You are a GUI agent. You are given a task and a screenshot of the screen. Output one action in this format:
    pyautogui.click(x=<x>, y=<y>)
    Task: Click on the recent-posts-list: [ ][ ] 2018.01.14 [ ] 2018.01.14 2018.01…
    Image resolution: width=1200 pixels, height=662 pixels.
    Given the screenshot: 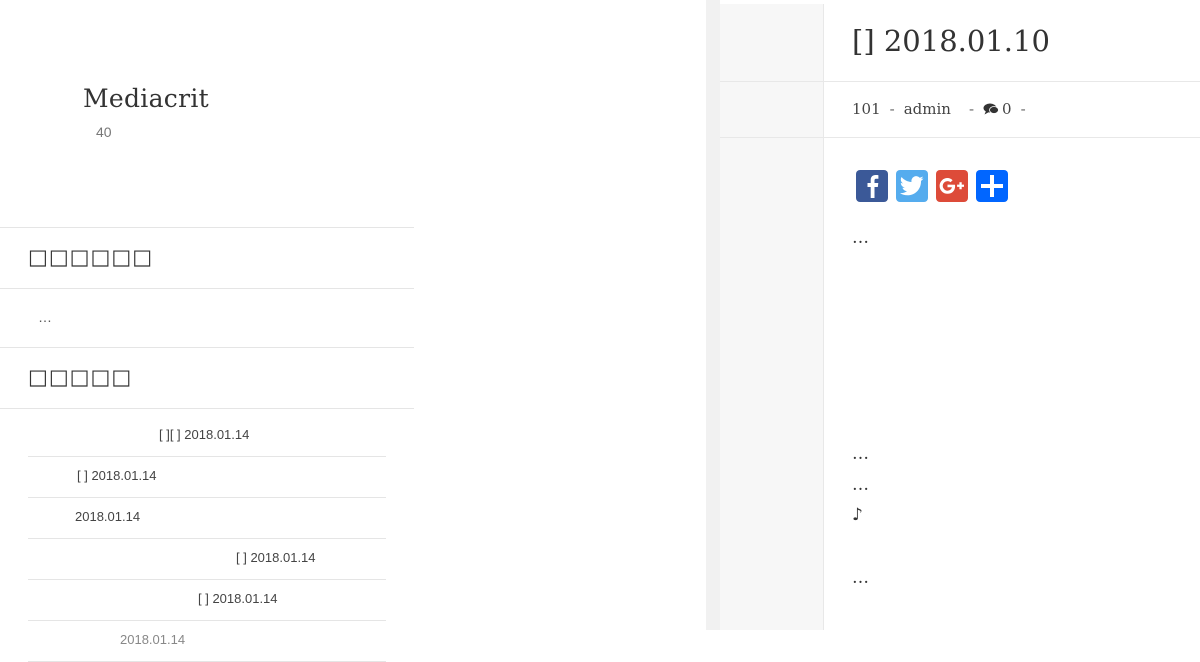 What is the action you would take?
    pyautogui.click(x=207, y=539)
    